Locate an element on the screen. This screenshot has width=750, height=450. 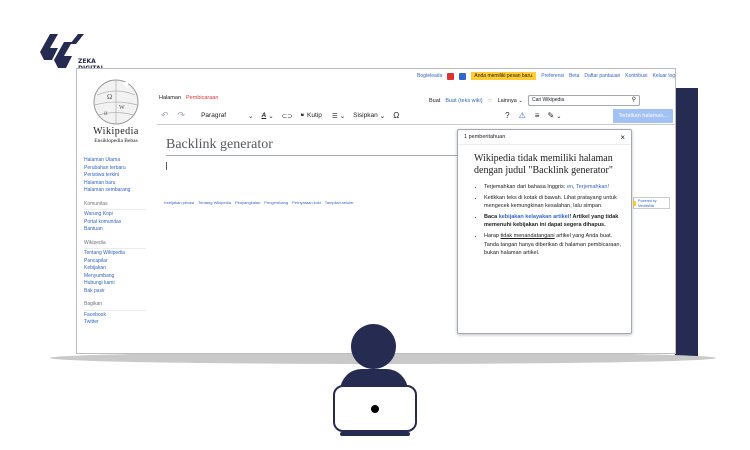
laptop-back-panel is located at coordinates (686, 223).